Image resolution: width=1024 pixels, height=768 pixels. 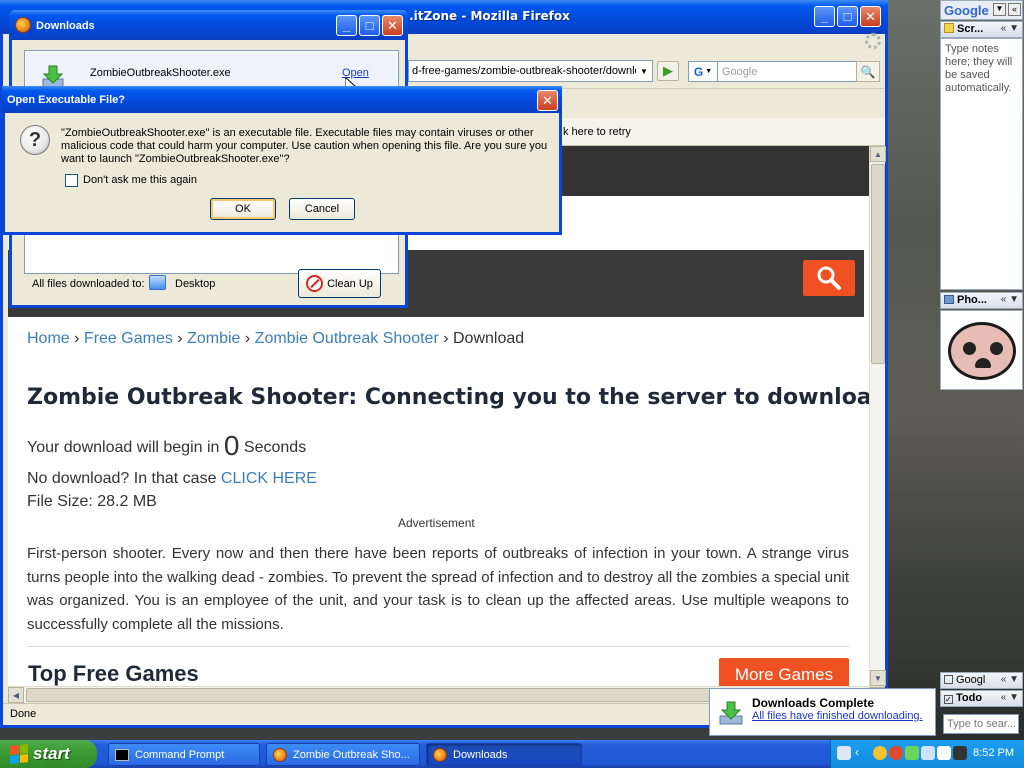 I want to click on firefox-tray-icon, so click(x=896, y=753).